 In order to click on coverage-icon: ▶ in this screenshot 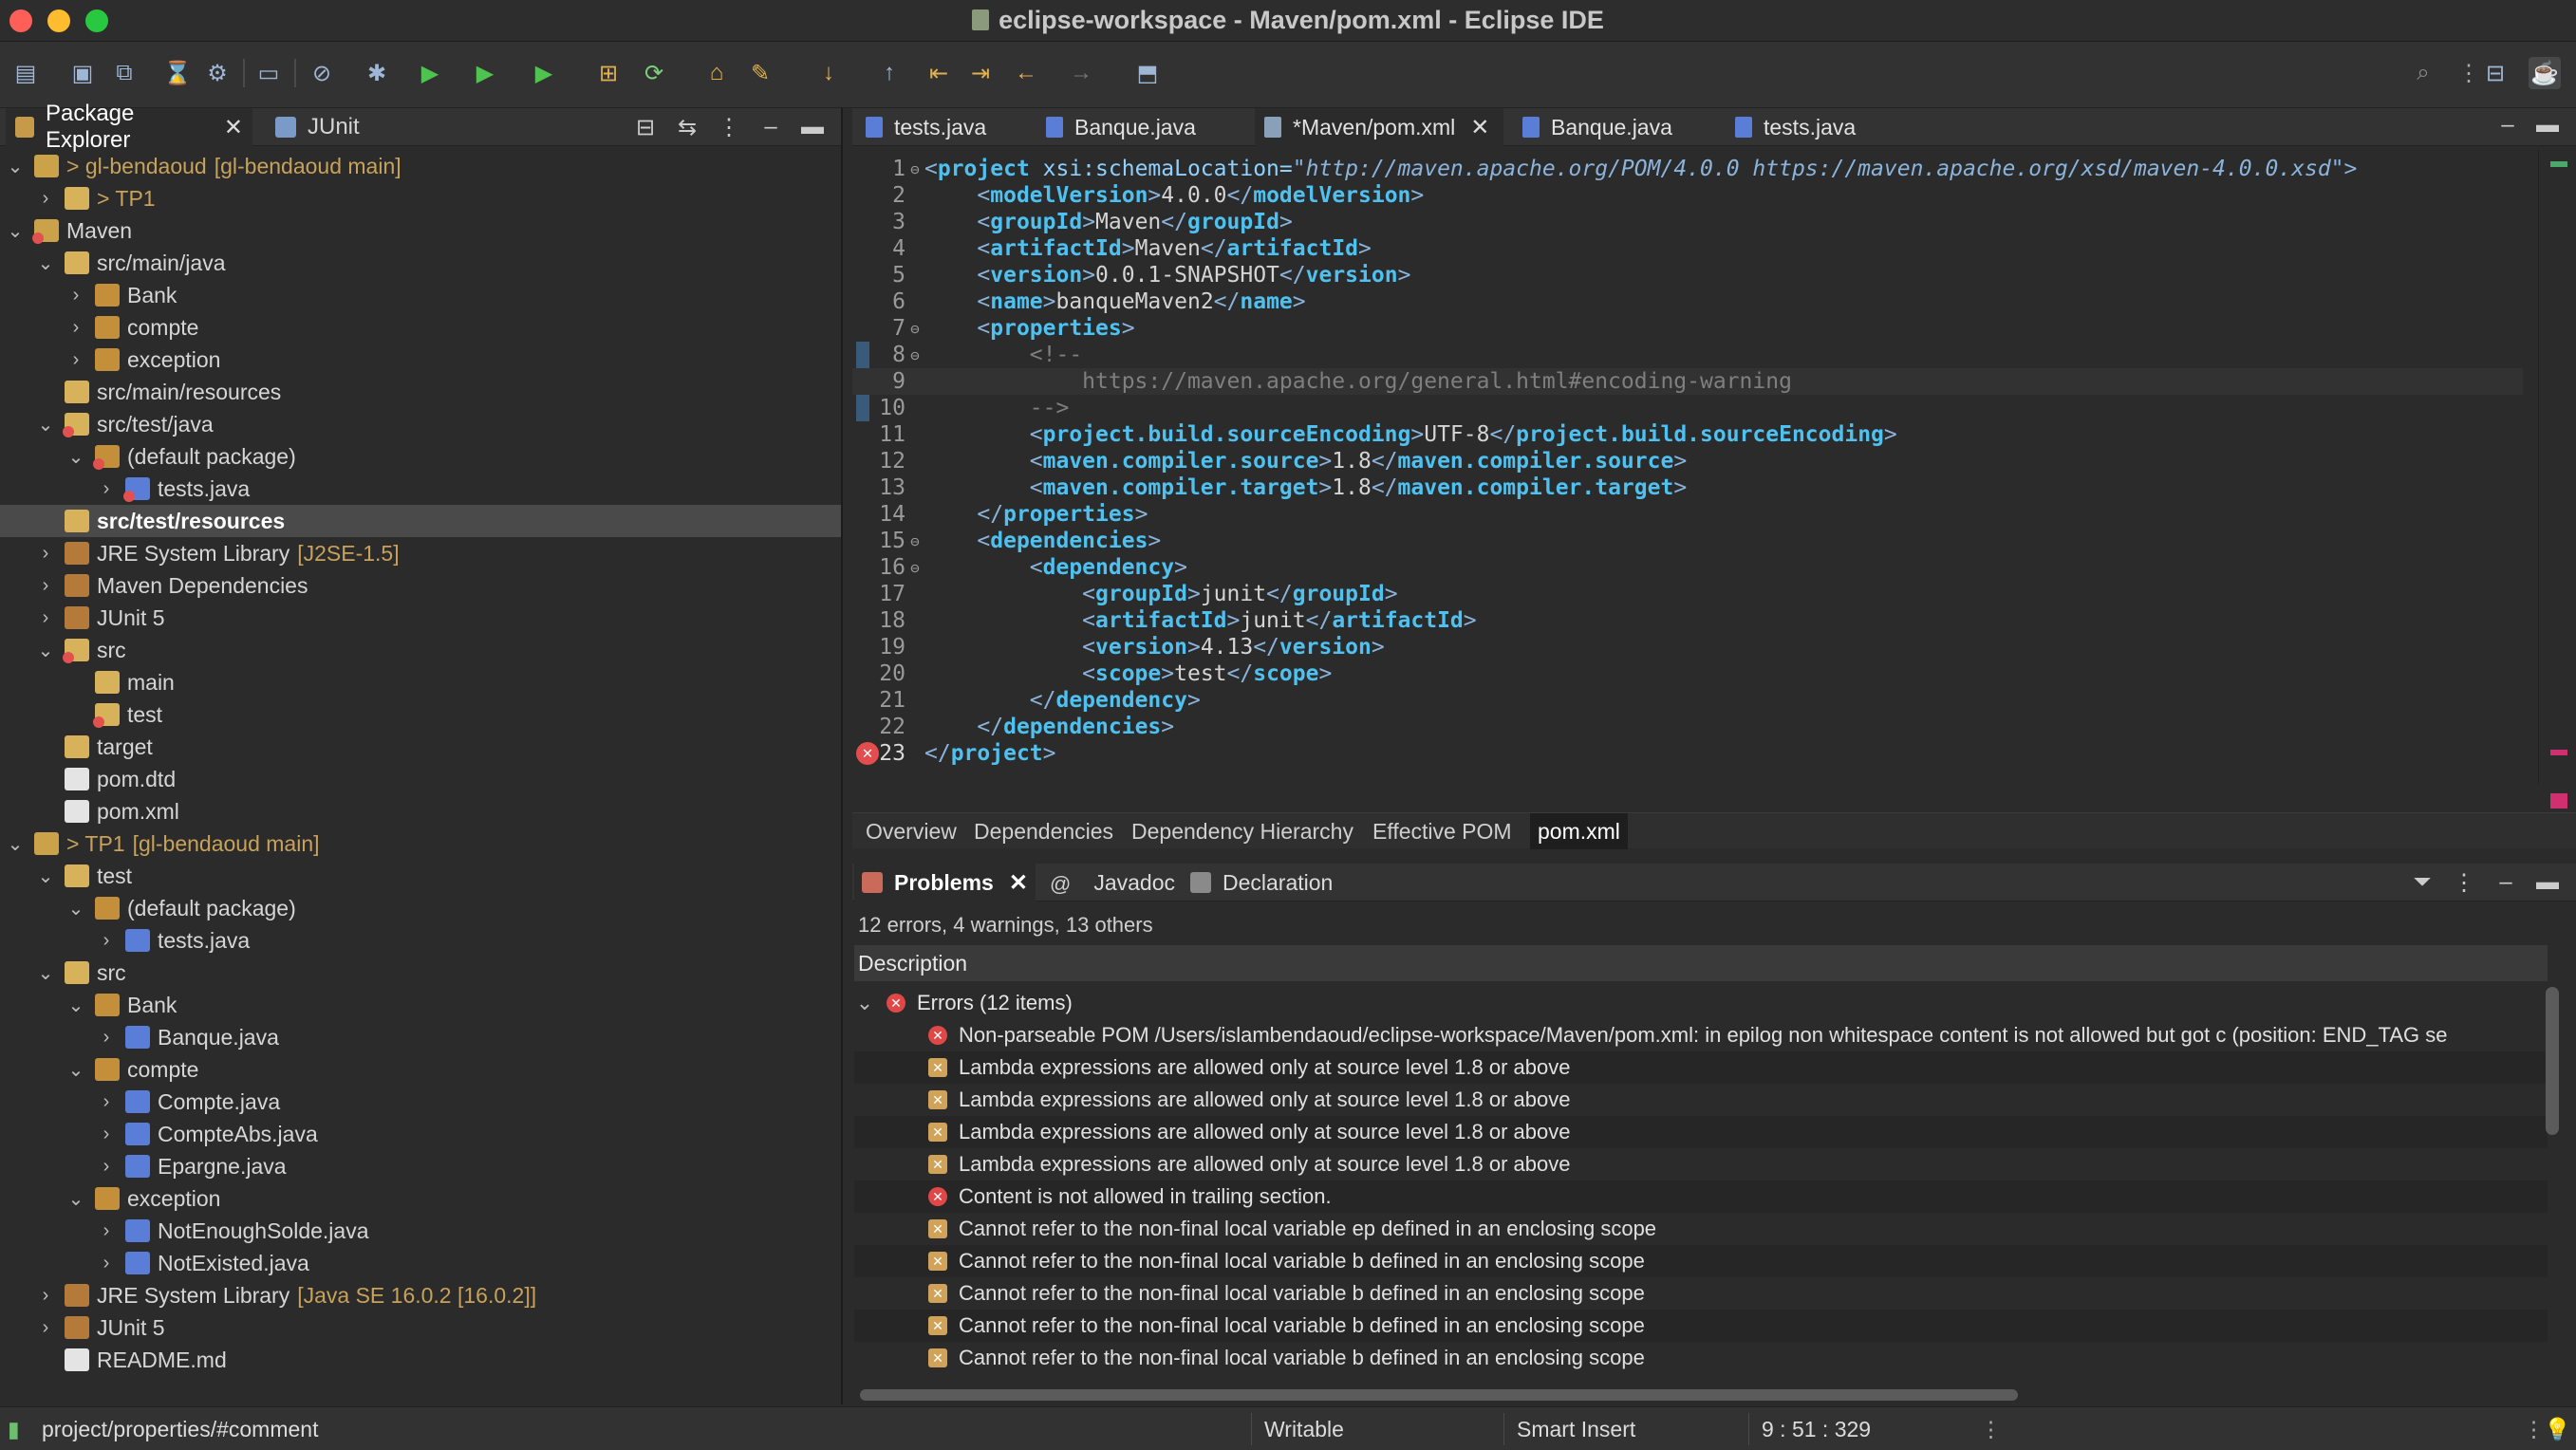, I will do `click(485, 73)`.